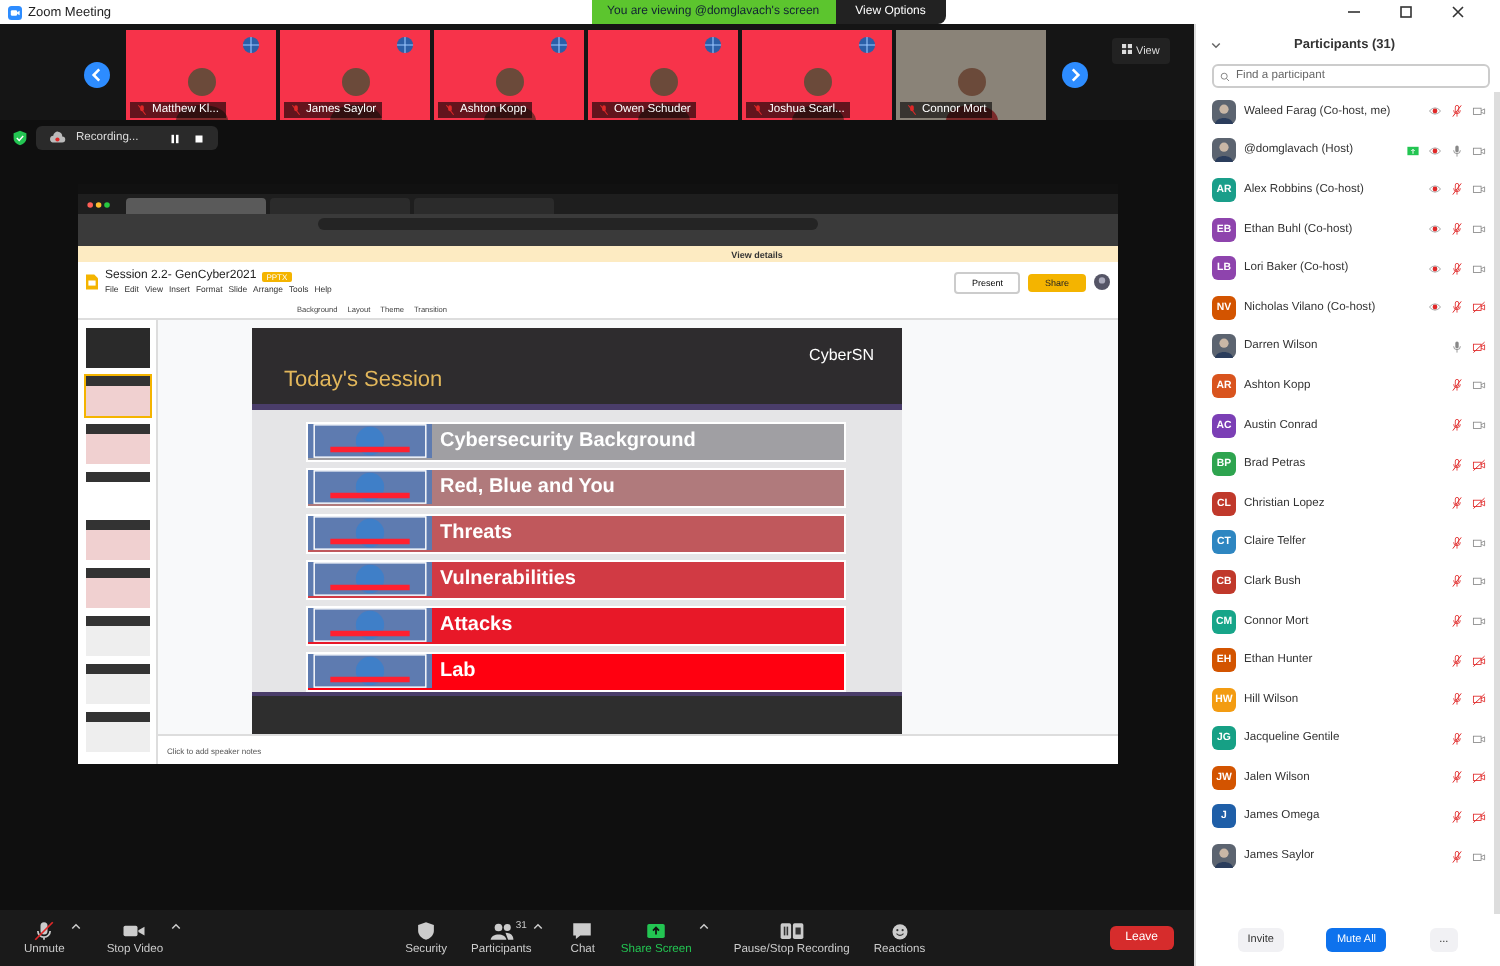 This screenshot has width=1500, height=966. I want to click on agenda-item-label: Cybersecurity Background, so click(568, 441).